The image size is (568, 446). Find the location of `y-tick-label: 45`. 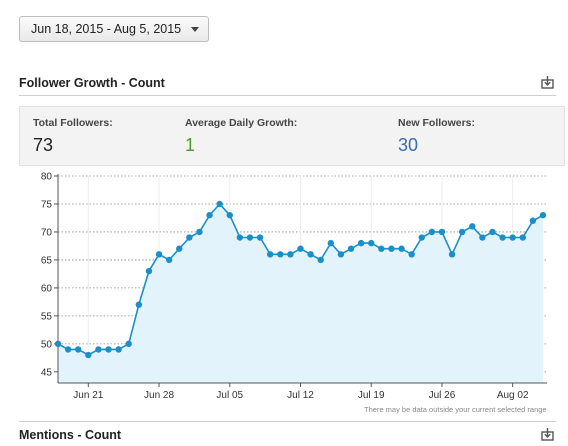

y-tick-label: 45 is located at coordinates (47, 372).